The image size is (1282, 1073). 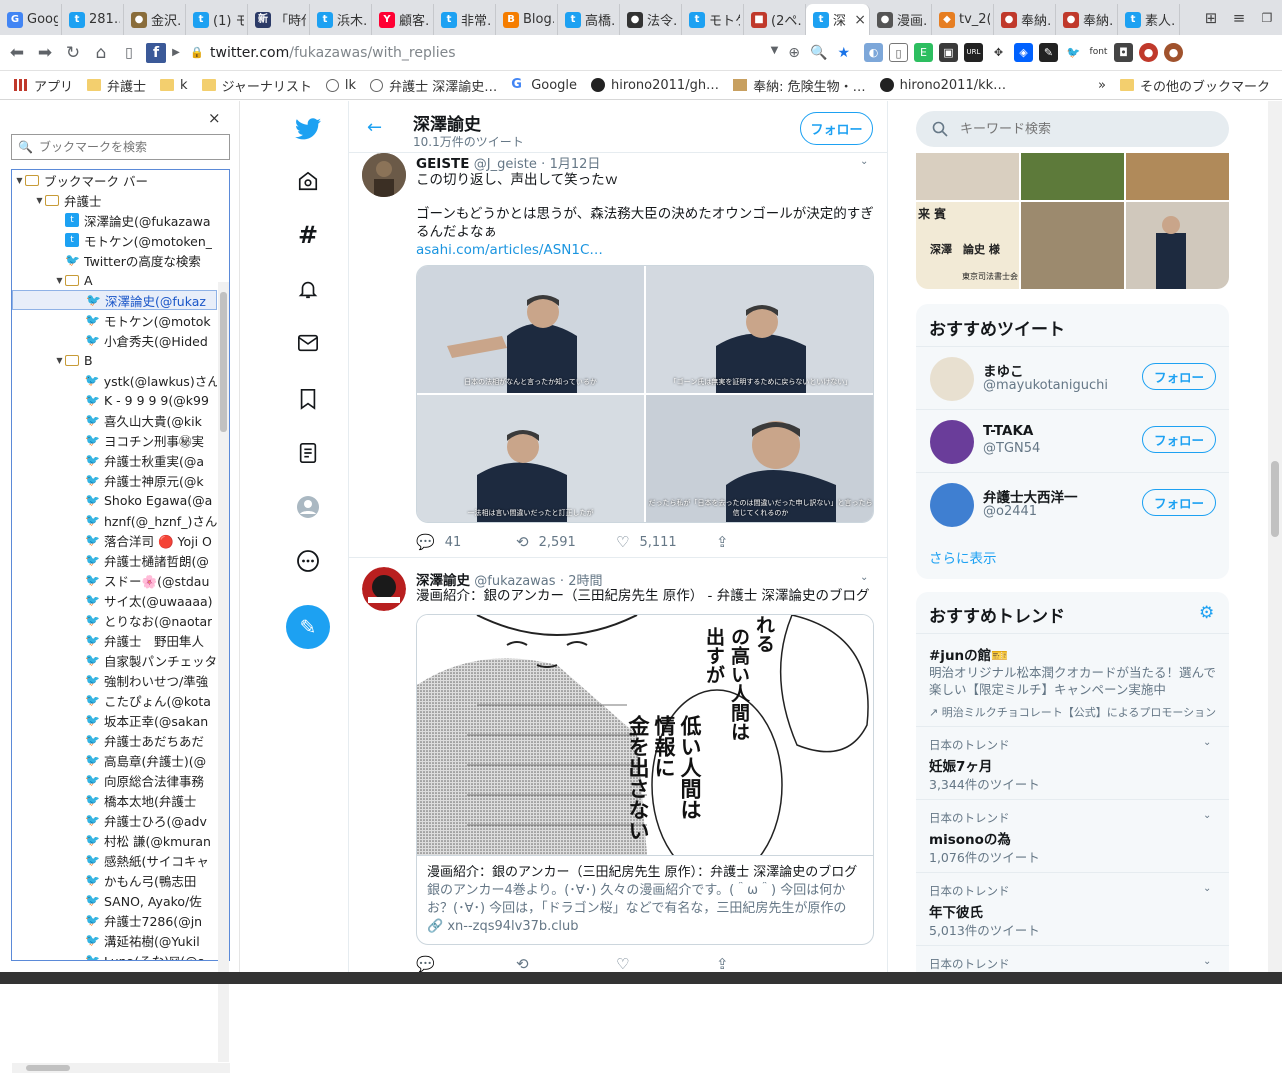 I want to click on show-more-link: さらに表示, so click(x=963, y=557).